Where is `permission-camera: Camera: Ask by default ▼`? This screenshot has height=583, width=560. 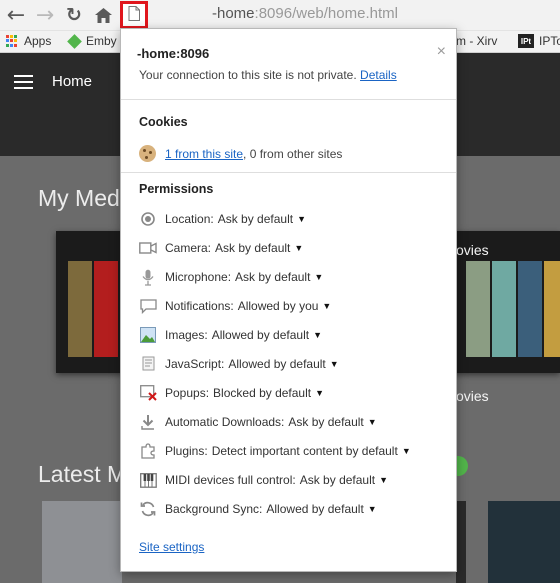
permission-camera: Camera: Ask by default ▼ is located at coordinates (221, 248).